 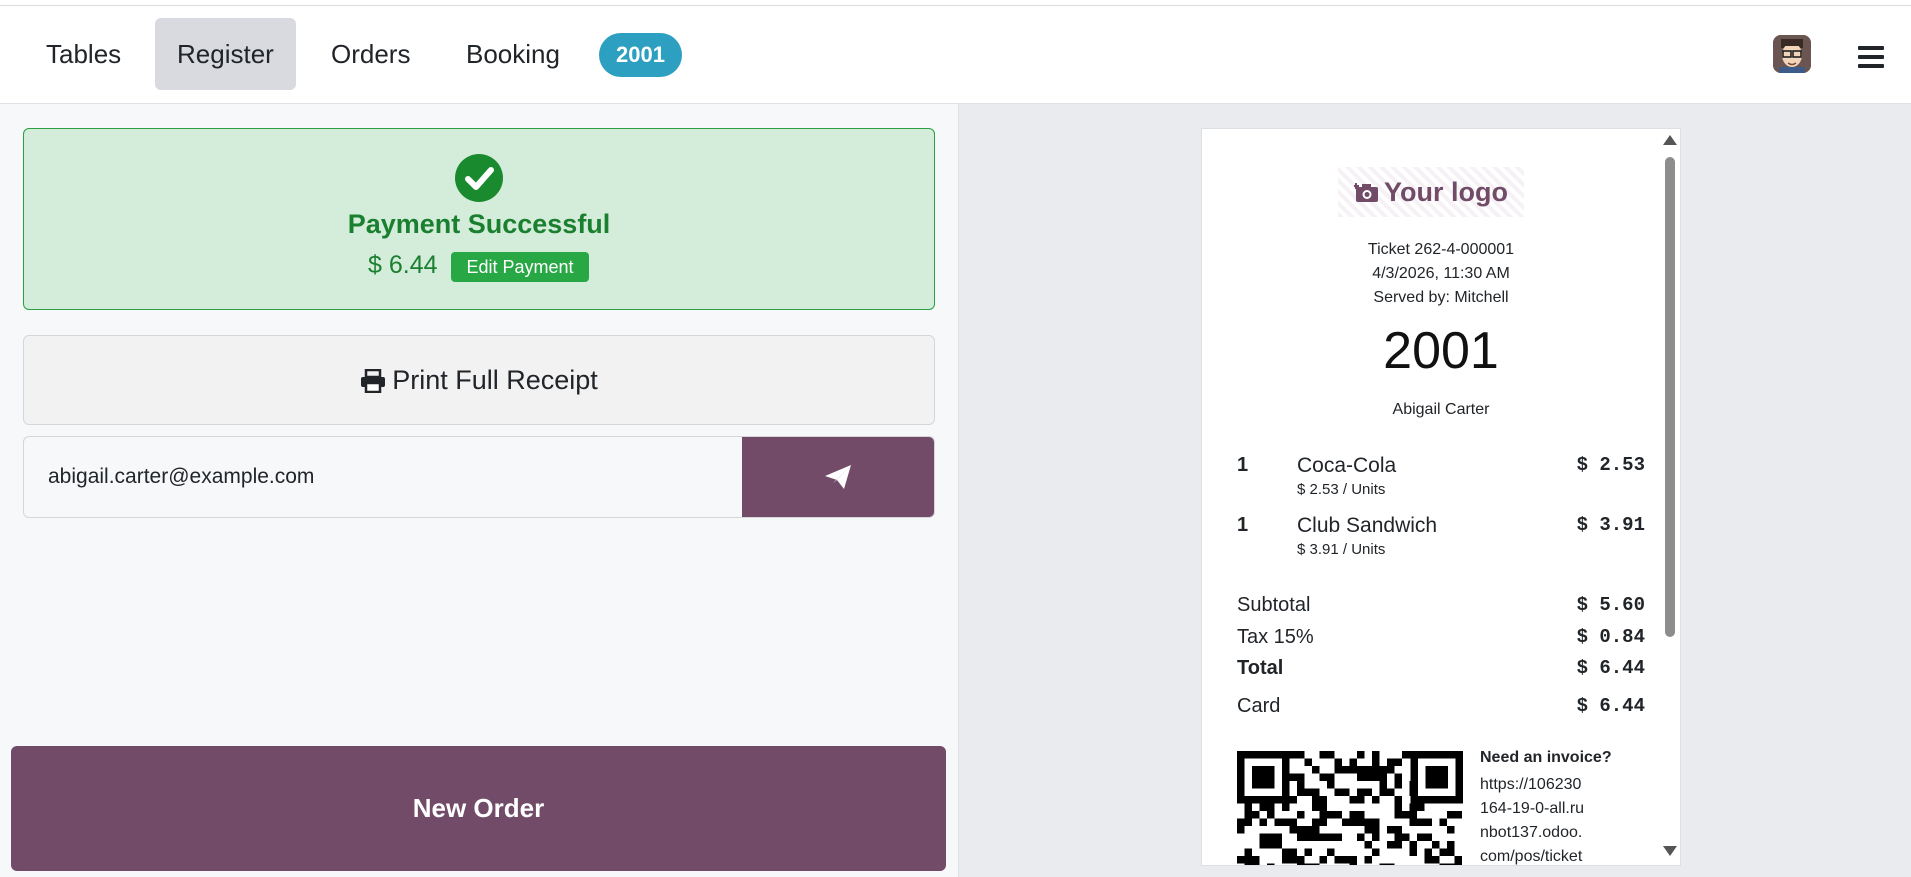 I want to click on invoice-qr-code, so click(x=1350, y=808).